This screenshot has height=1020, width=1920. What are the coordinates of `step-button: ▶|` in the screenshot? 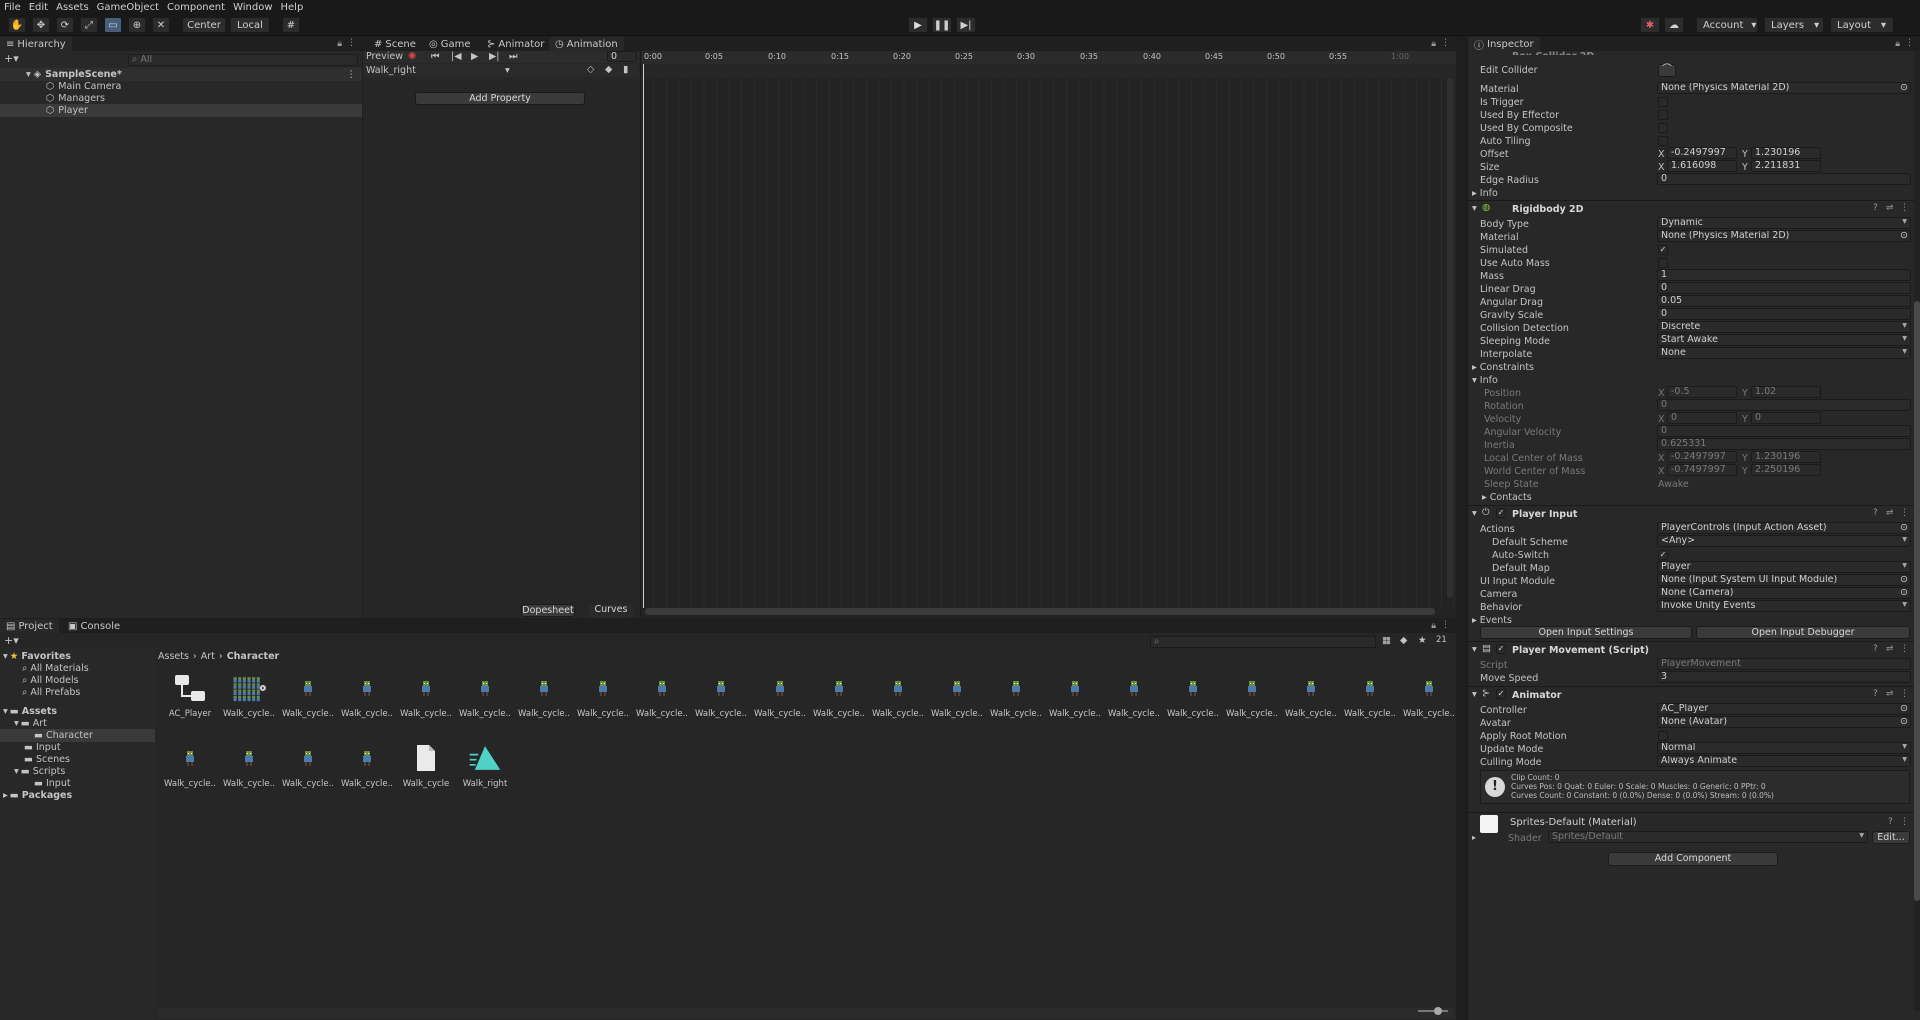 It's located at (966, 25).